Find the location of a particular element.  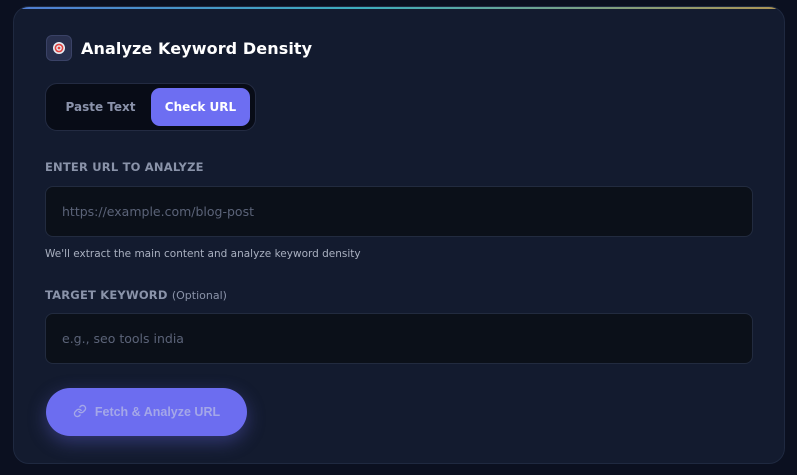

keyword-field-label: TARGET KEYWORD (Optional) is located at coordinates (136, 295).